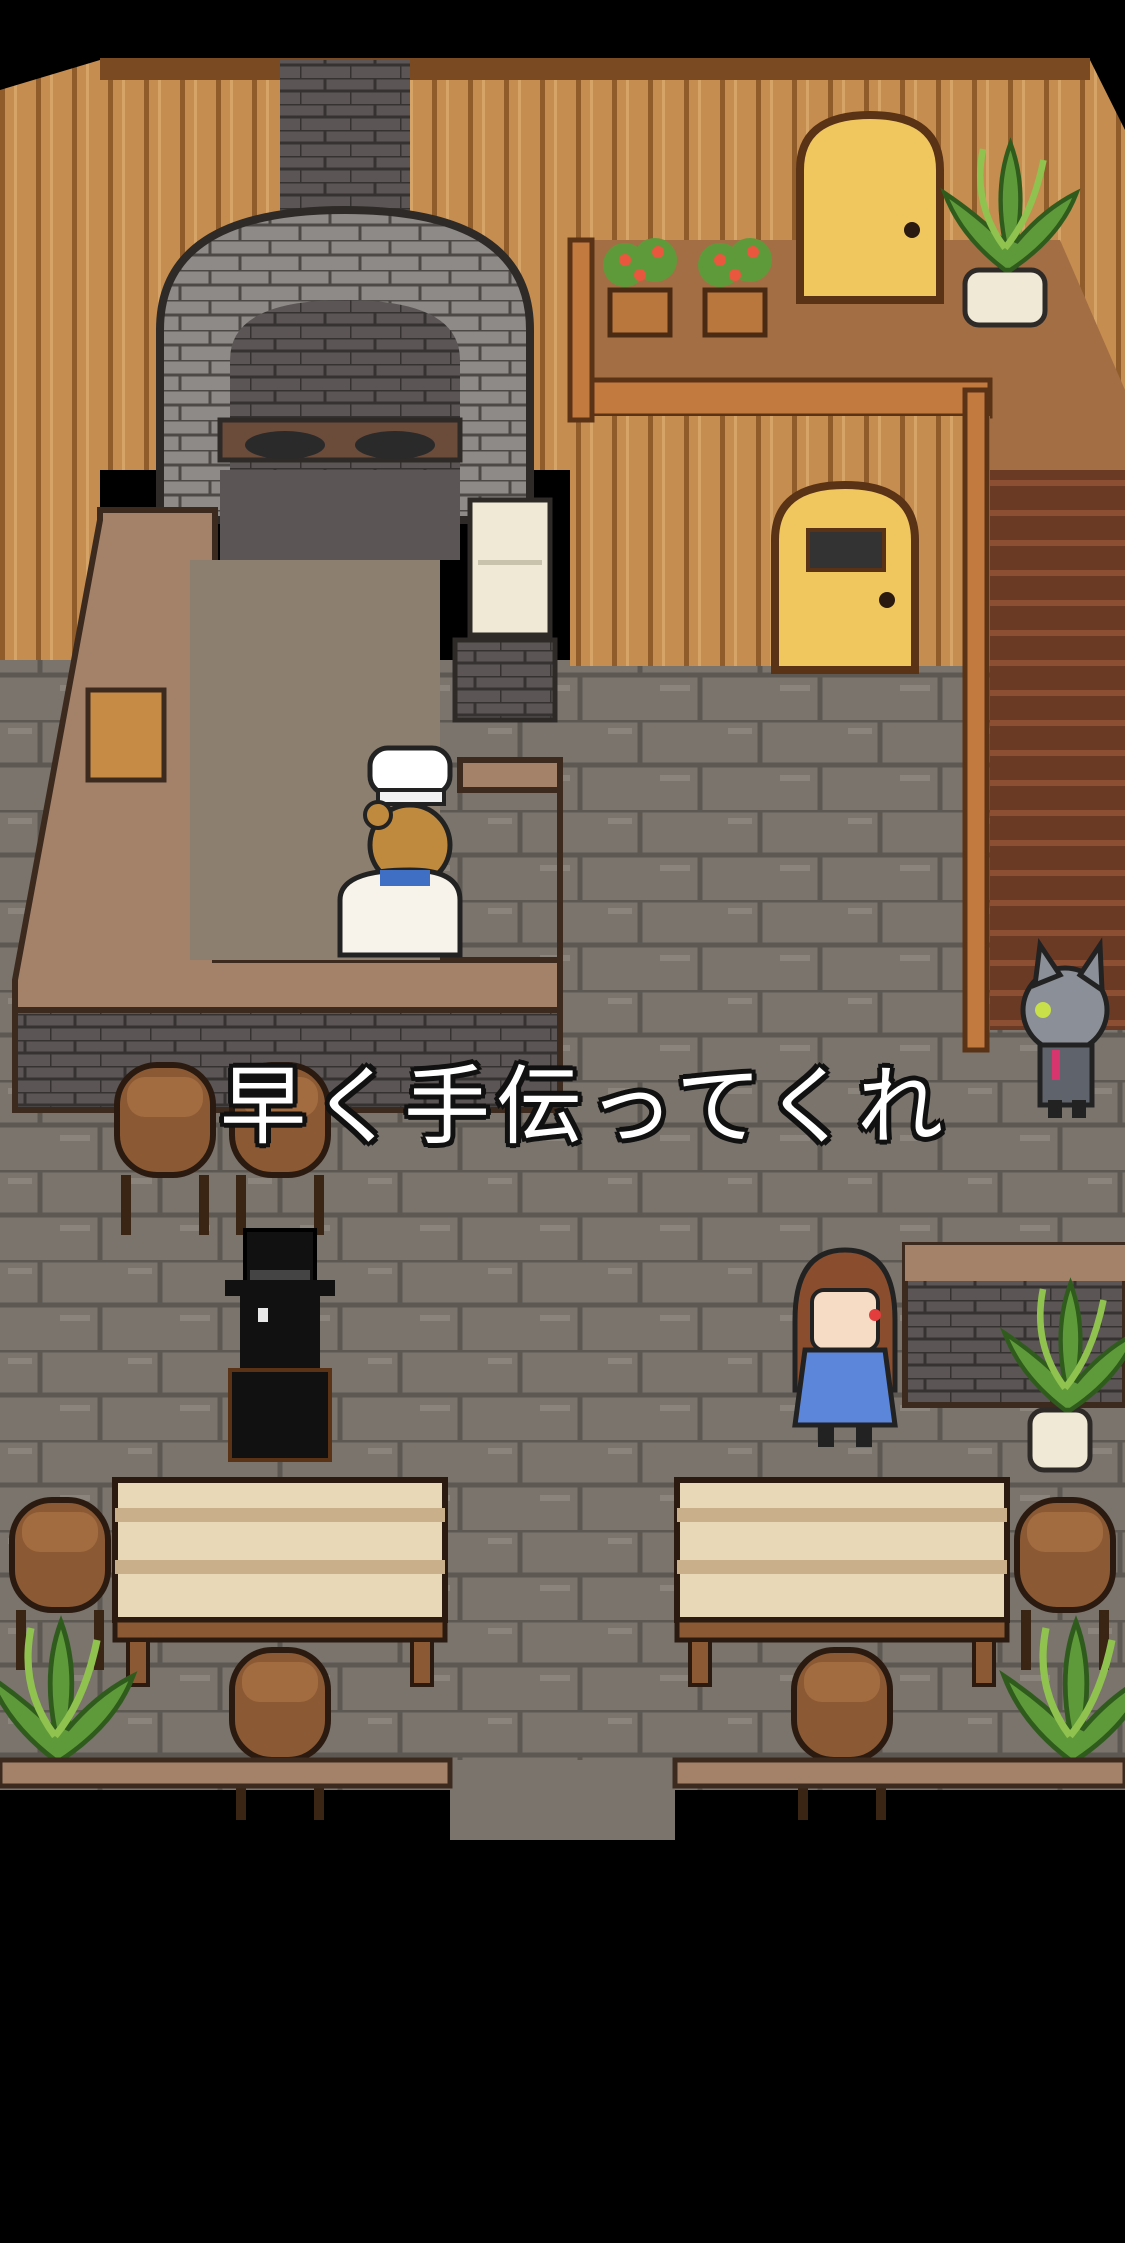 The width and height of the screenshot is (1125, 2243). I want to click on bottom-rail-right, so click(898, 1773).